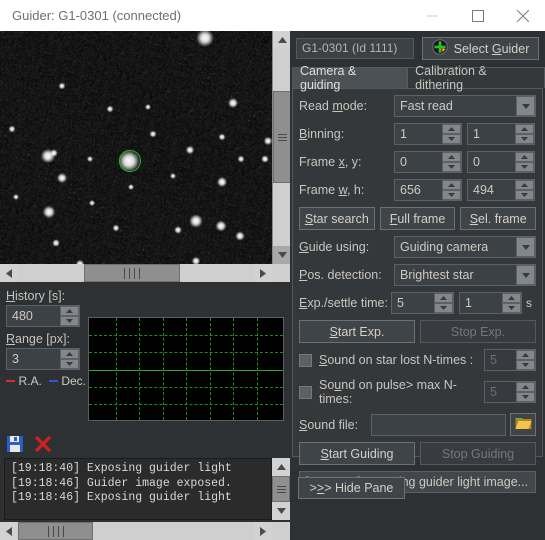  Describe the element at coordinates (477, 15) in the screenshot. I see `maximize-button` at that location.